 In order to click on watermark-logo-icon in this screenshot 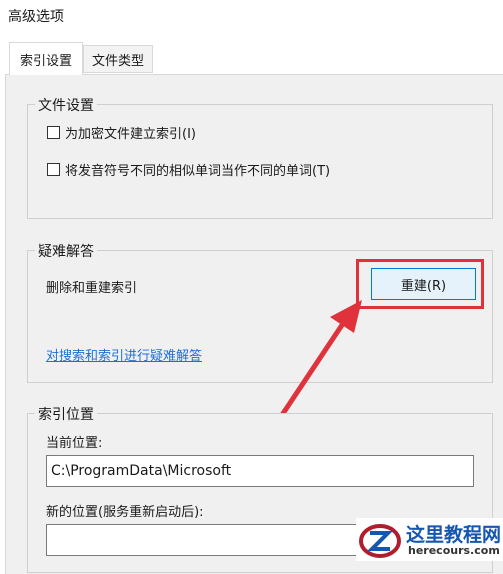, I will do `click(380, 541)`.